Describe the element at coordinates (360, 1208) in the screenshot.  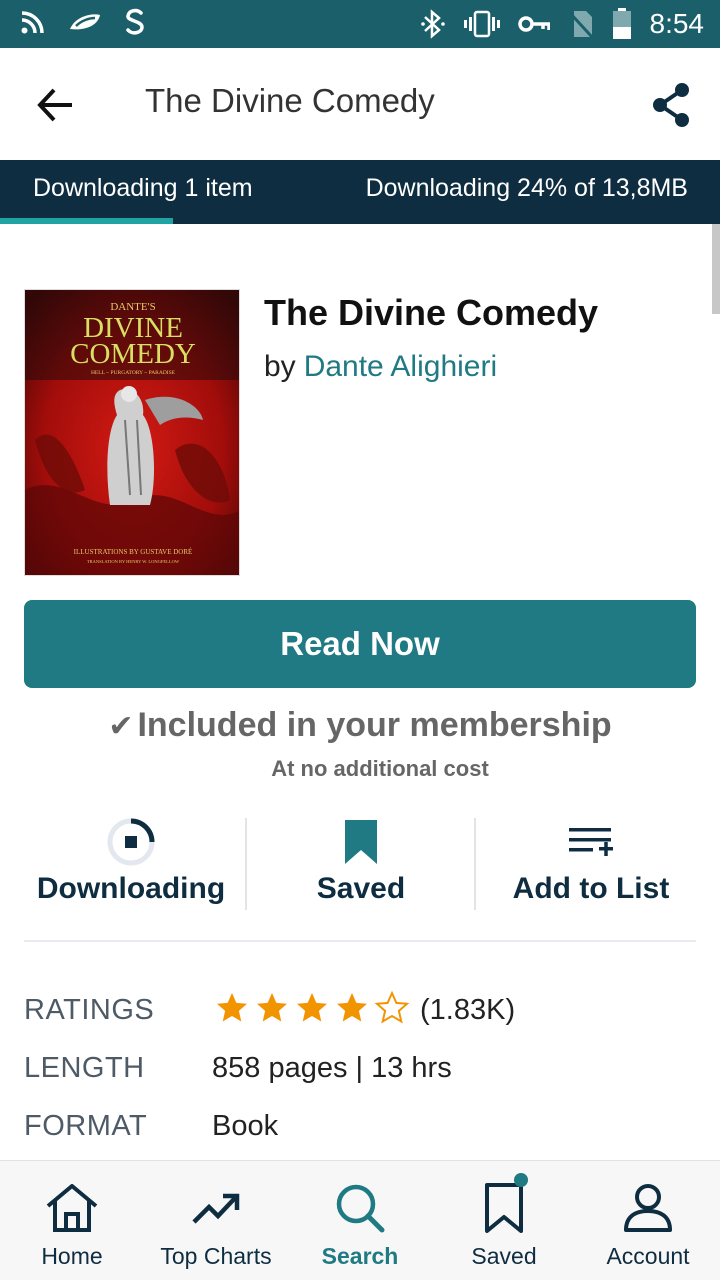
I see `search-icon` at that location.